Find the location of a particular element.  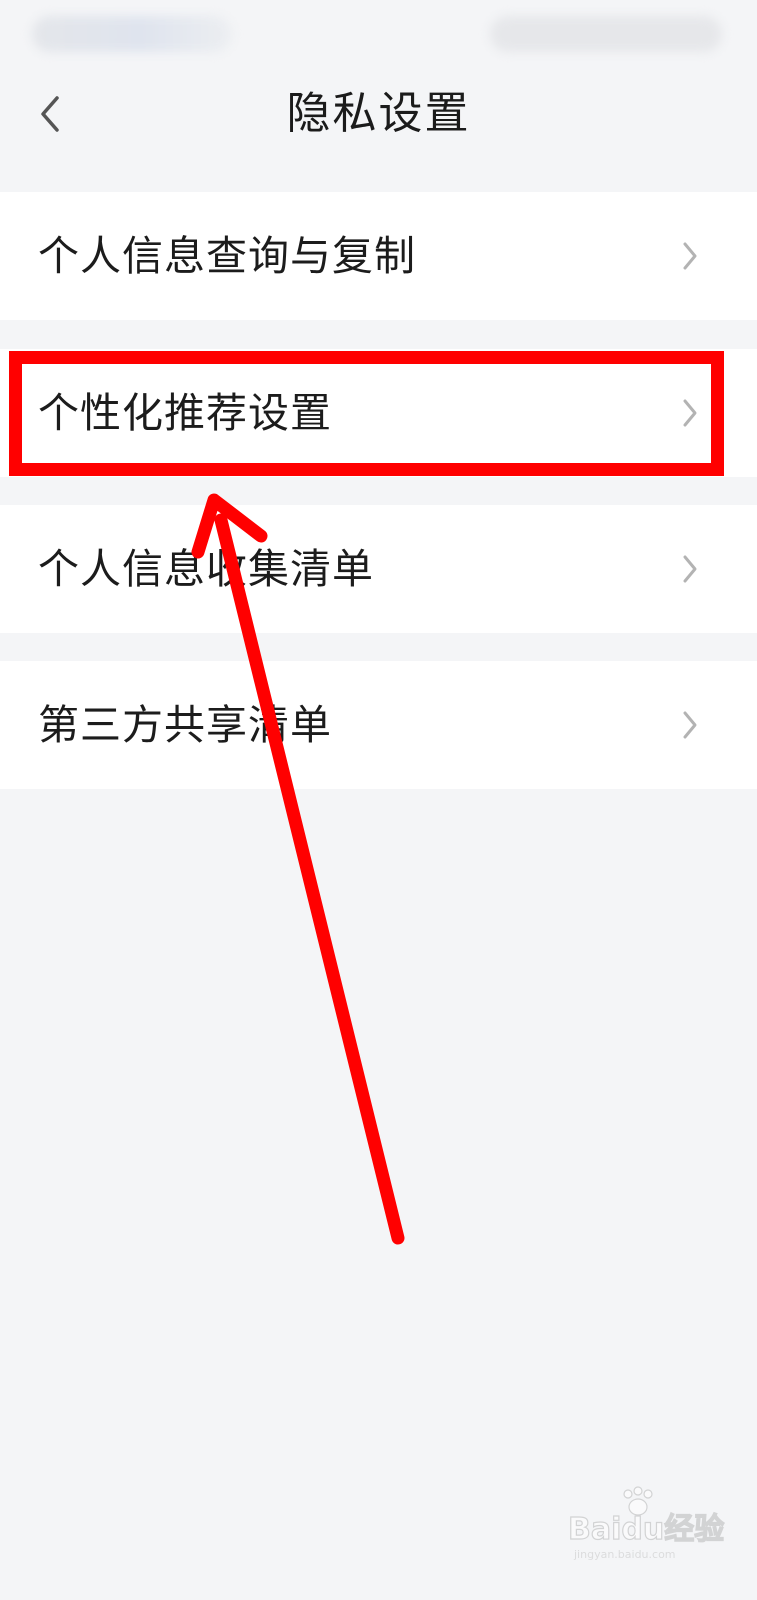

status-bar is located at coordinates (378, 35).